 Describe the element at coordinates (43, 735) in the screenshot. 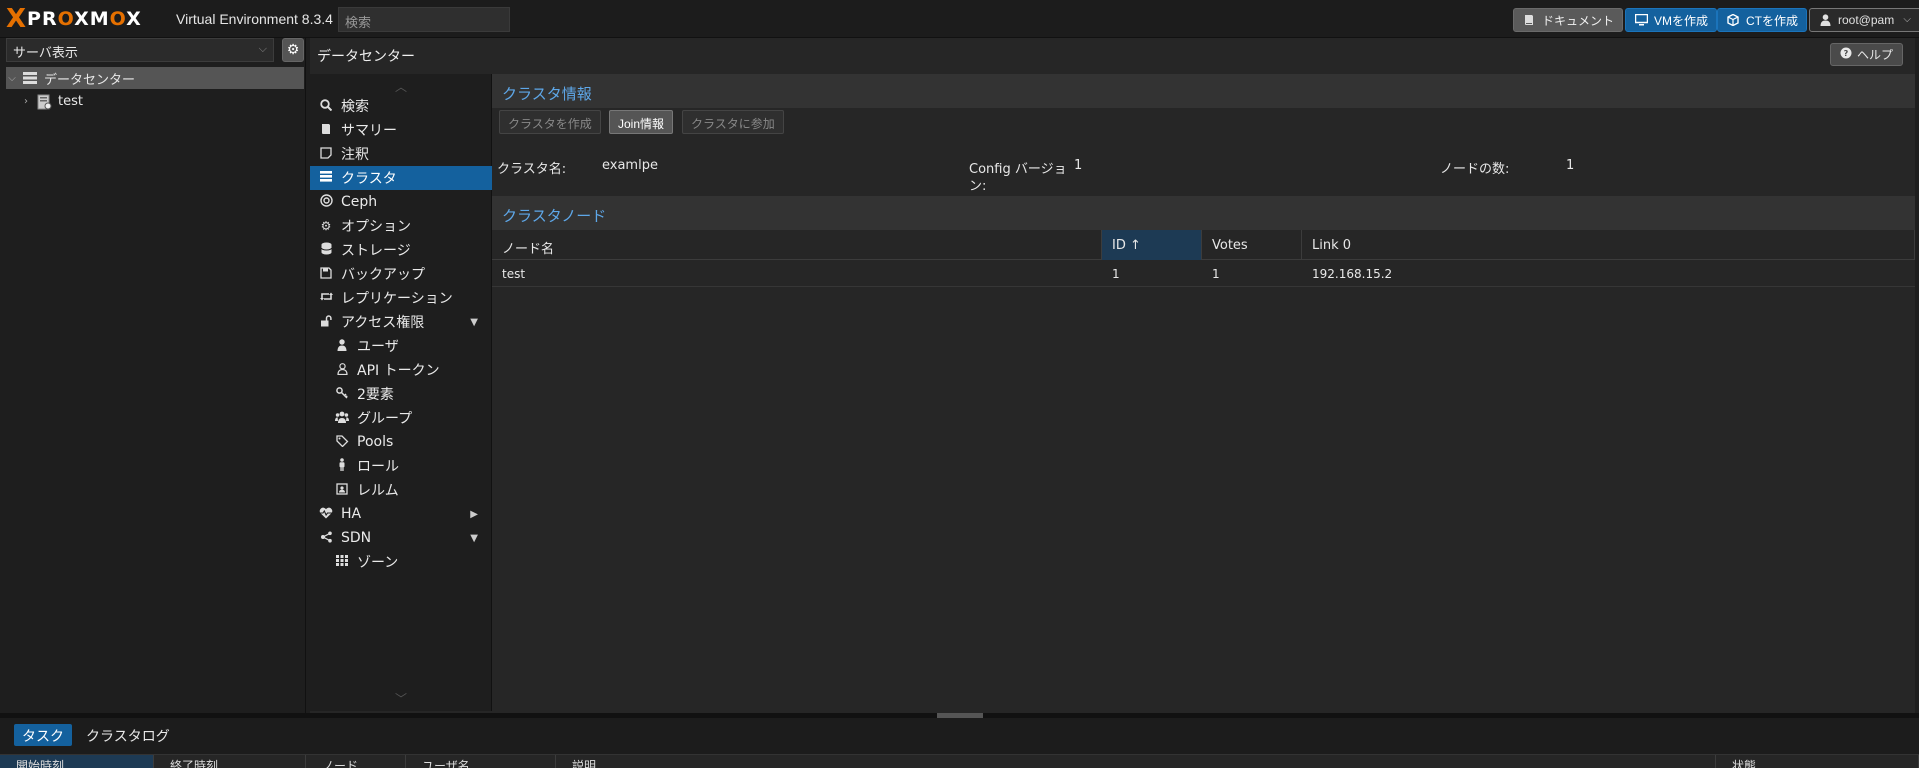

I see `tab-tasks: タスク` at that location.